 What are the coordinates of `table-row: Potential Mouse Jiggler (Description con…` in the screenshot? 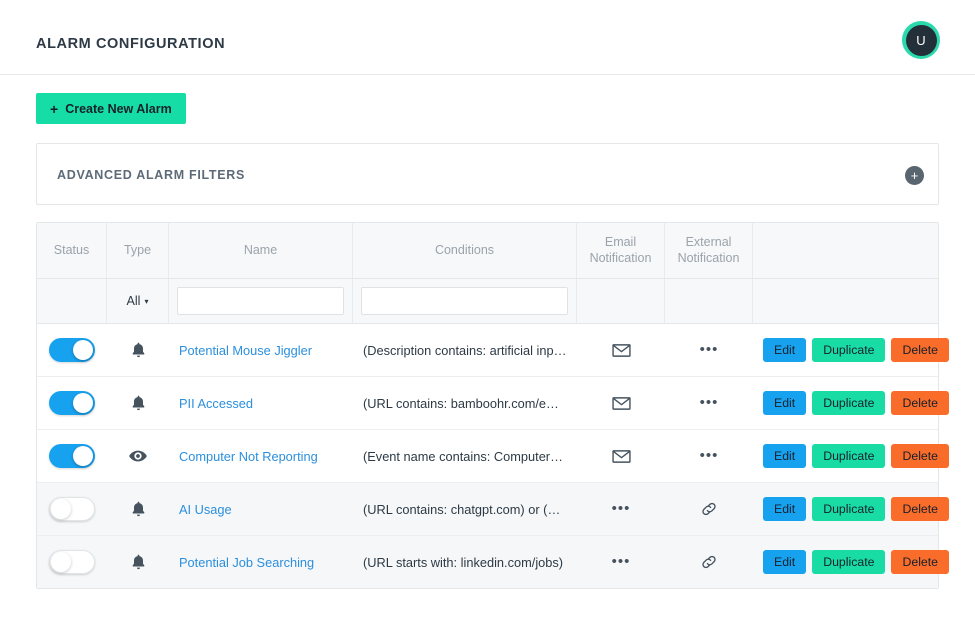 It's located at (493, 350).